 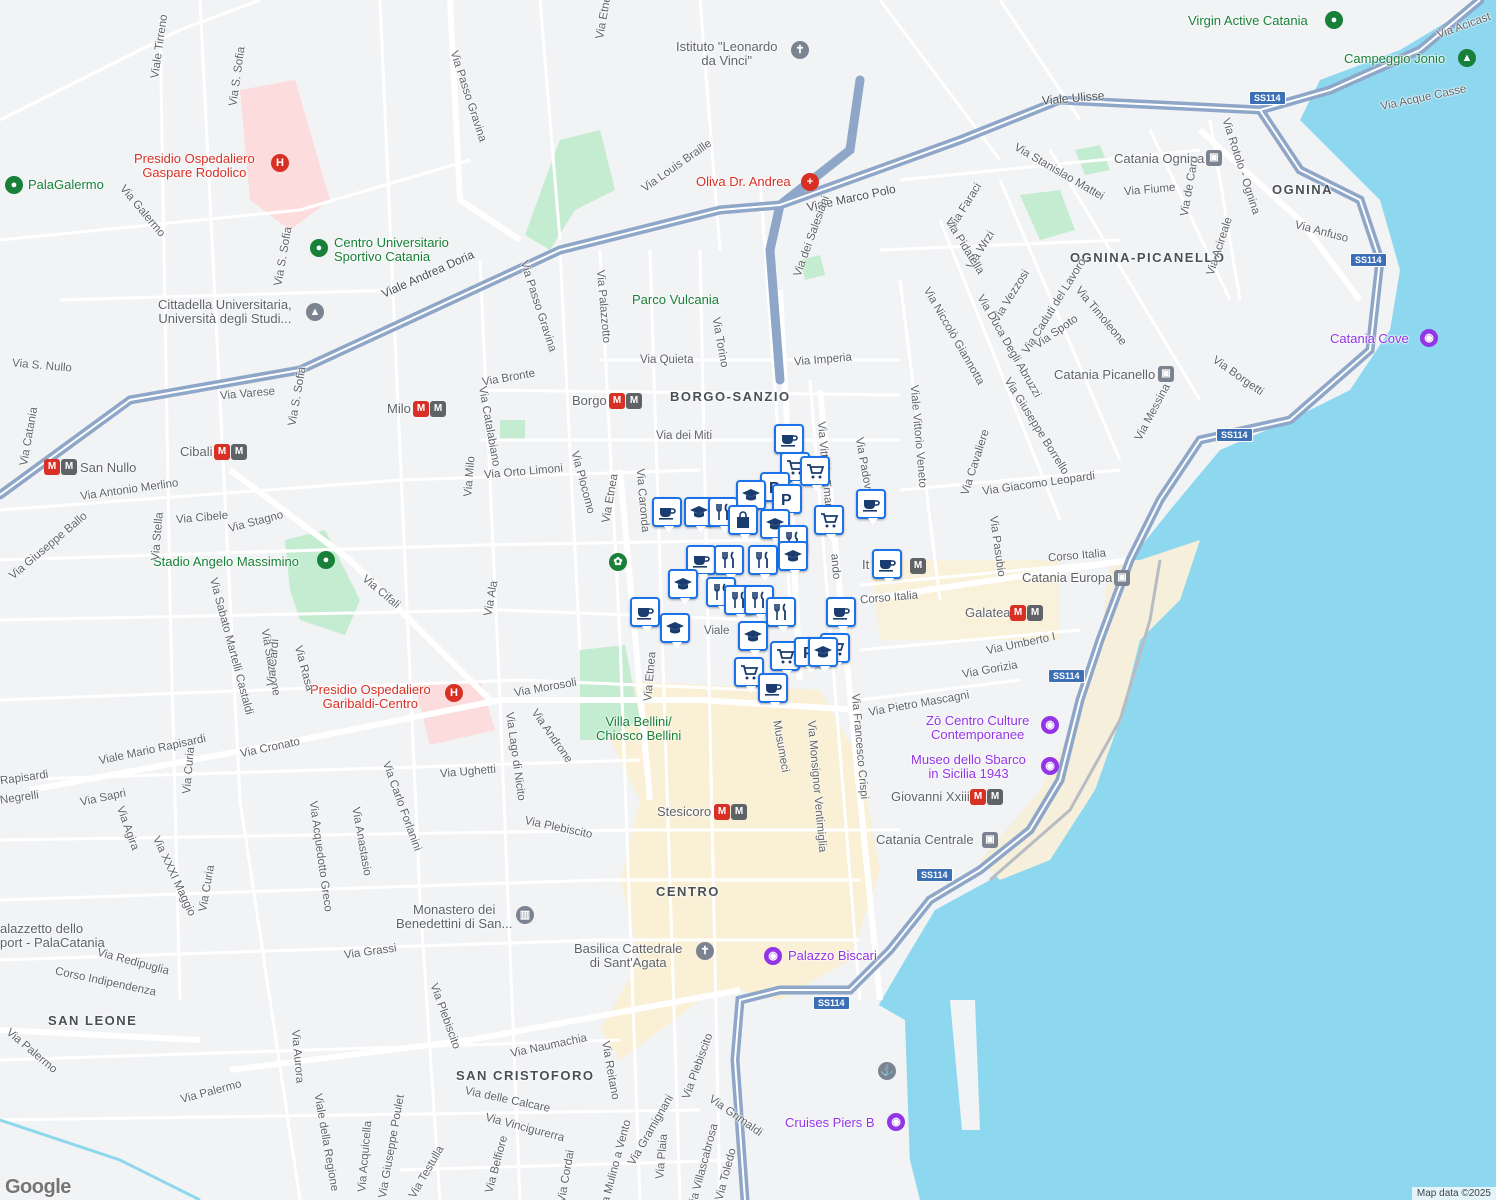 I want to click on svg-text: P, so click(x=786, y=500).